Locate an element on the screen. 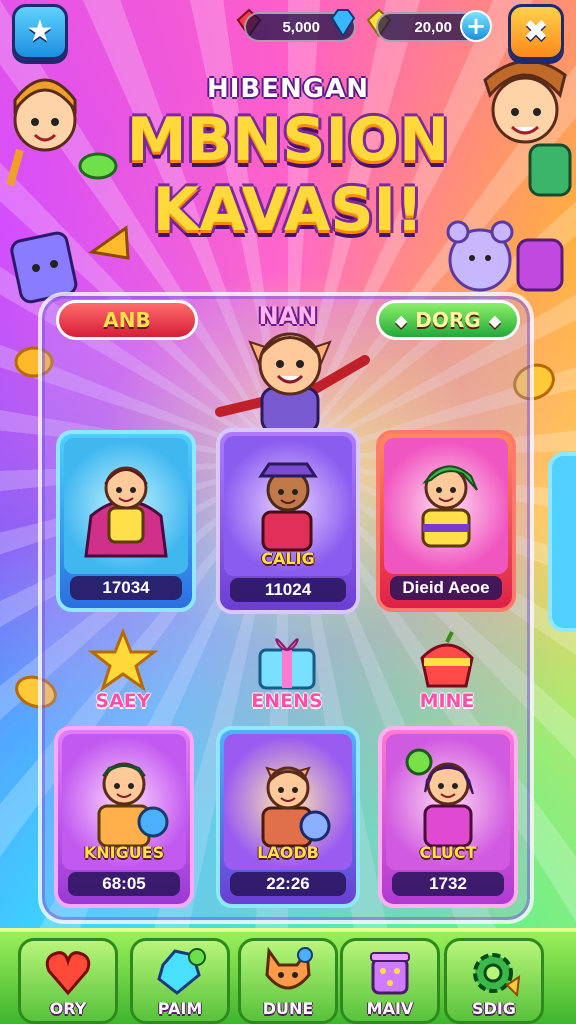 This screenshot has width=576, height=1024. character-card: Dieid Aeoe is located at coordinates (446, 521).